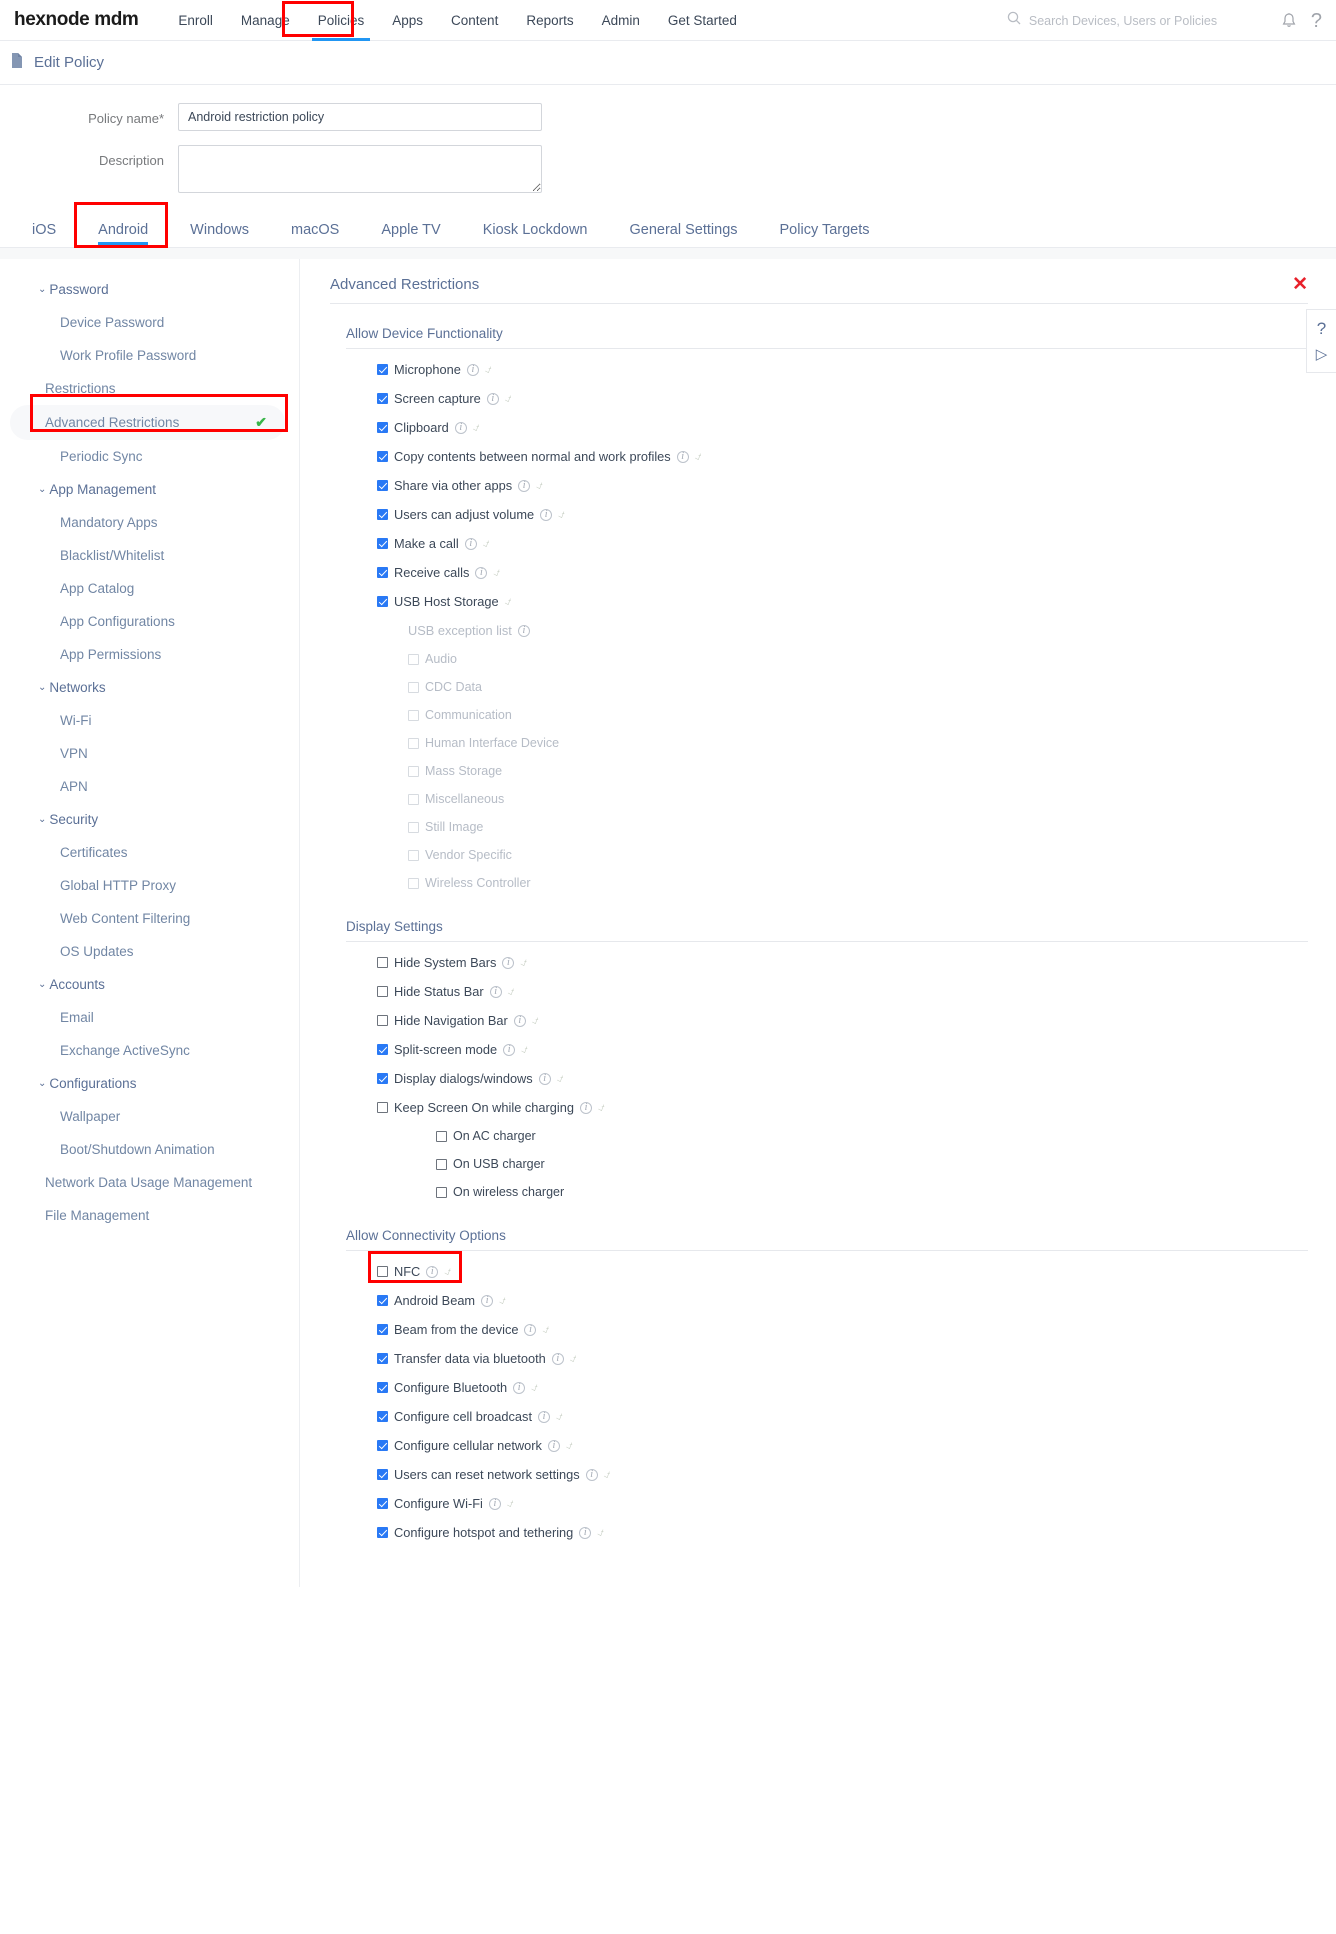 The height and width of the screenshot is (1934, 1336). Describe the element at coordinates (382, 962) in the screenshot. I see `checkbox-hide-system-bars` at that location.